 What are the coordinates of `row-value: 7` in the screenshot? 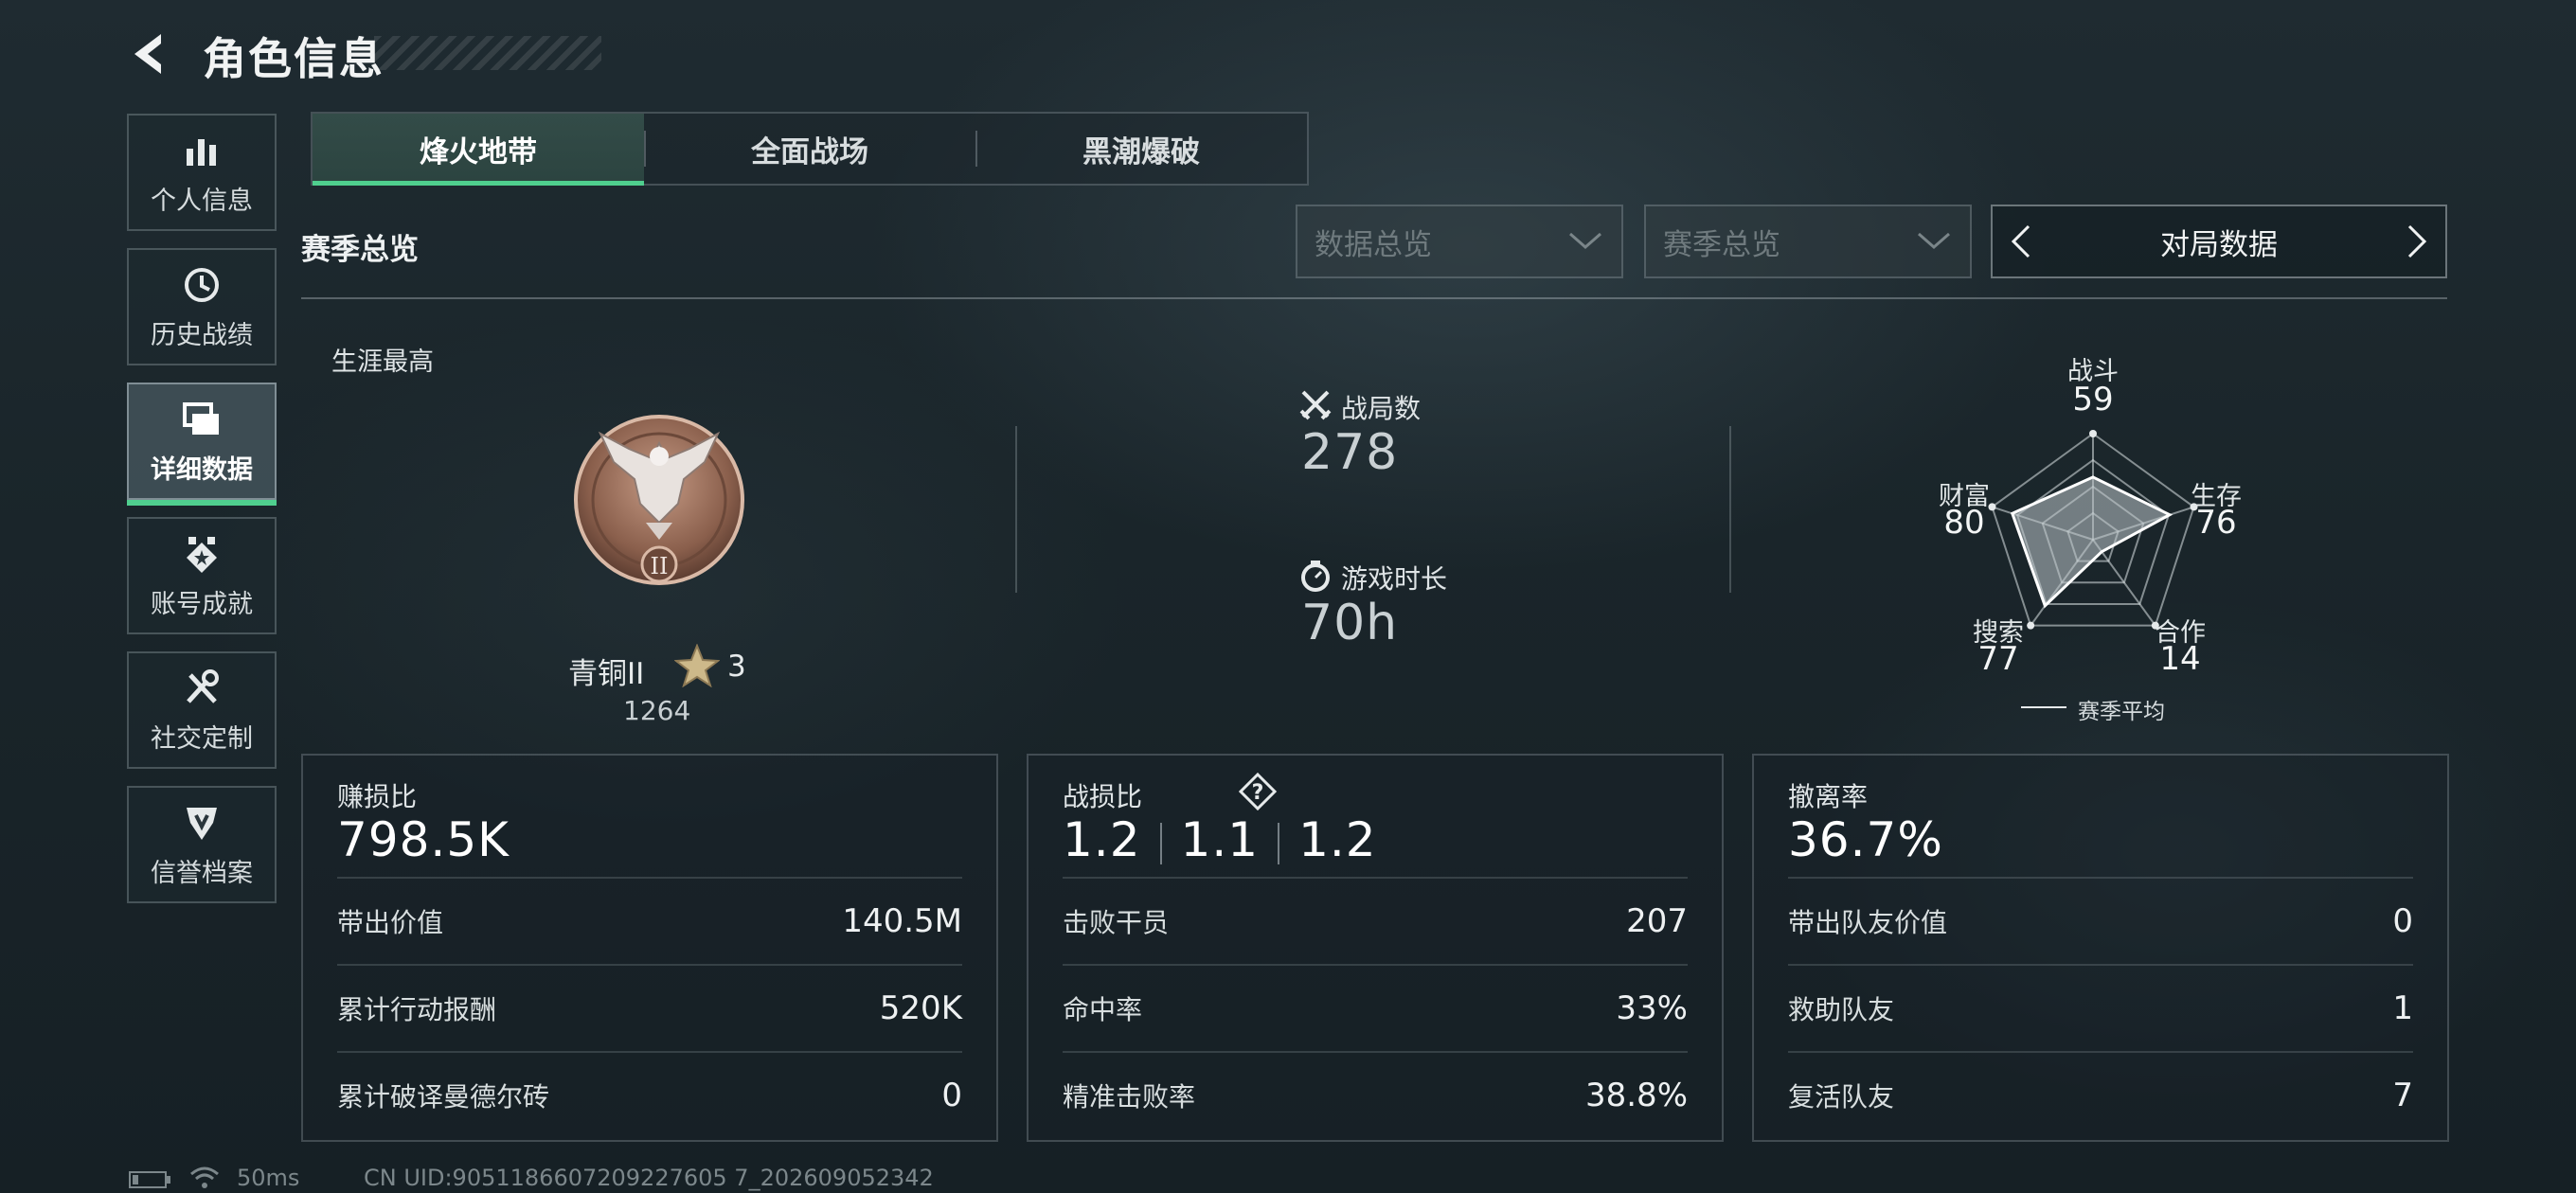 It's located at (2402, 1095).